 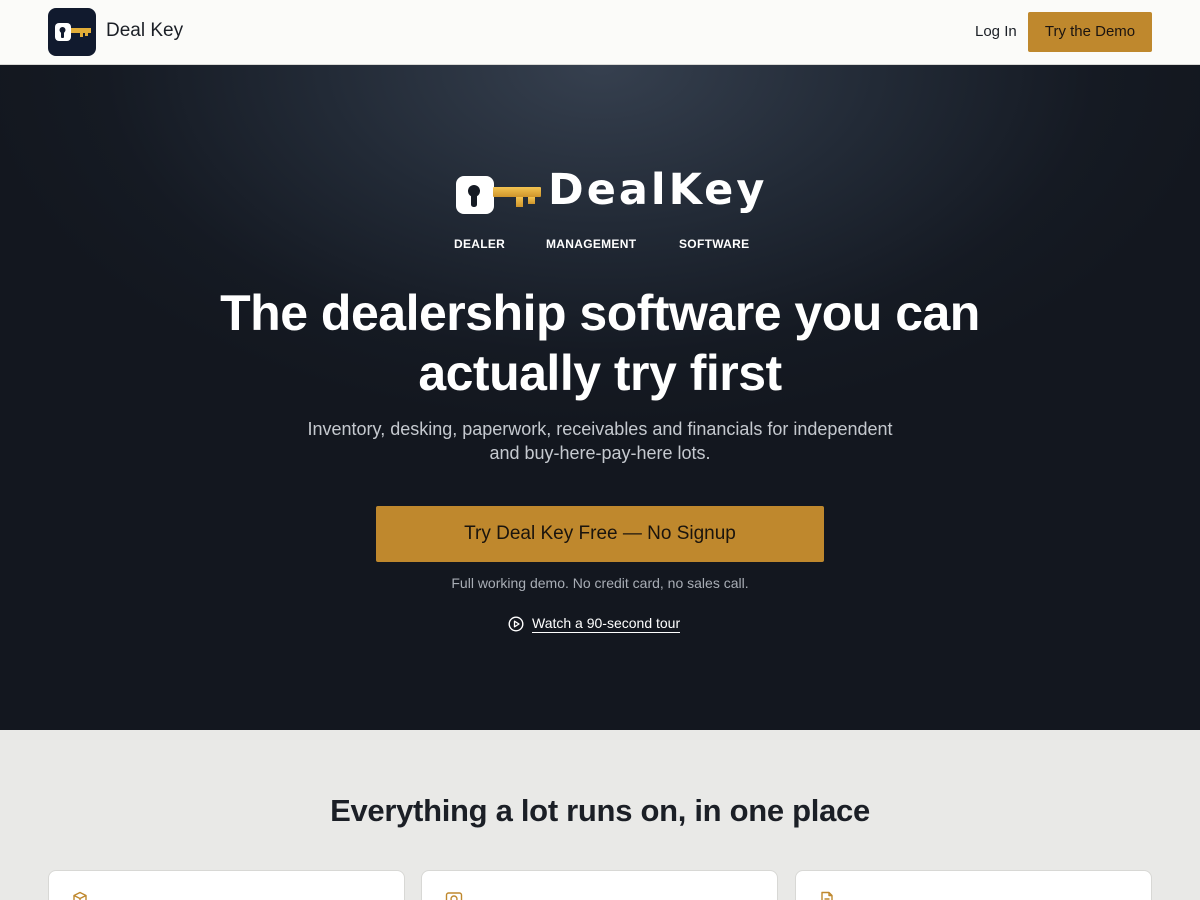 I want to click on tagline-management: MANAGEMENT, so click(x=591, y=244).